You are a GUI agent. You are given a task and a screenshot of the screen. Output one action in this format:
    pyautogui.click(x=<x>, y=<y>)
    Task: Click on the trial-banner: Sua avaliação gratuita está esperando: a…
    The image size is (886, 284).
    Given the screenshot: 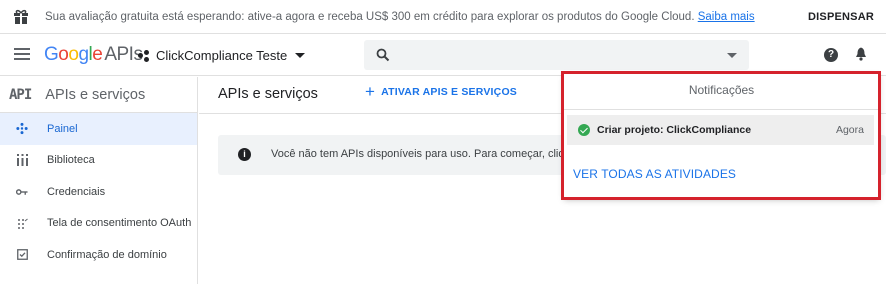 What is the action you would take?
    pyautogui.click(x=443, y=17)
    